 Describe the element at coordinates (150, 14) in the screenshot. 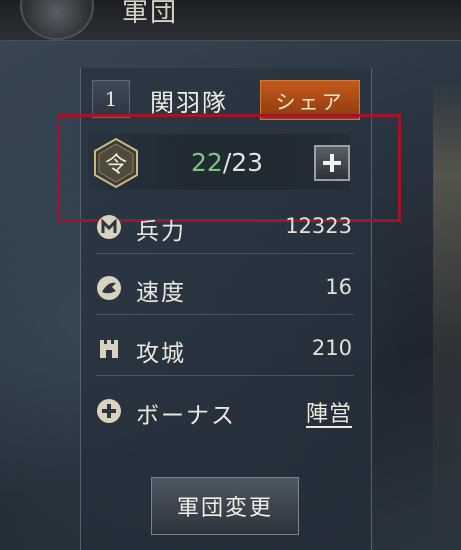

I see `page-title: 軍団` at that location.